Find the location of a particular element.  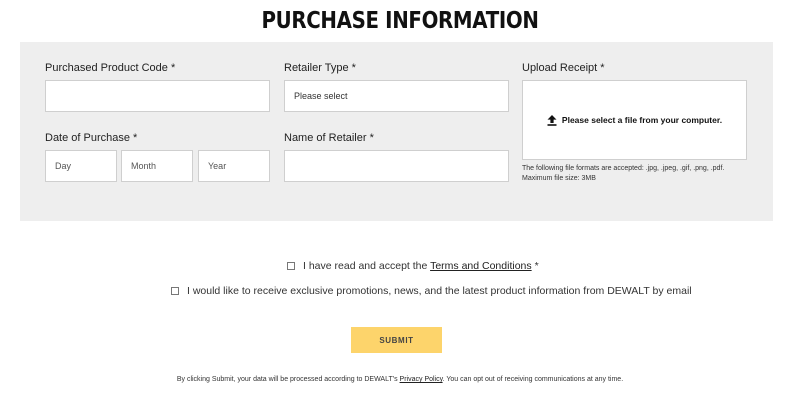

retailer-type-select: Please select is located at coordinates (396, 96).